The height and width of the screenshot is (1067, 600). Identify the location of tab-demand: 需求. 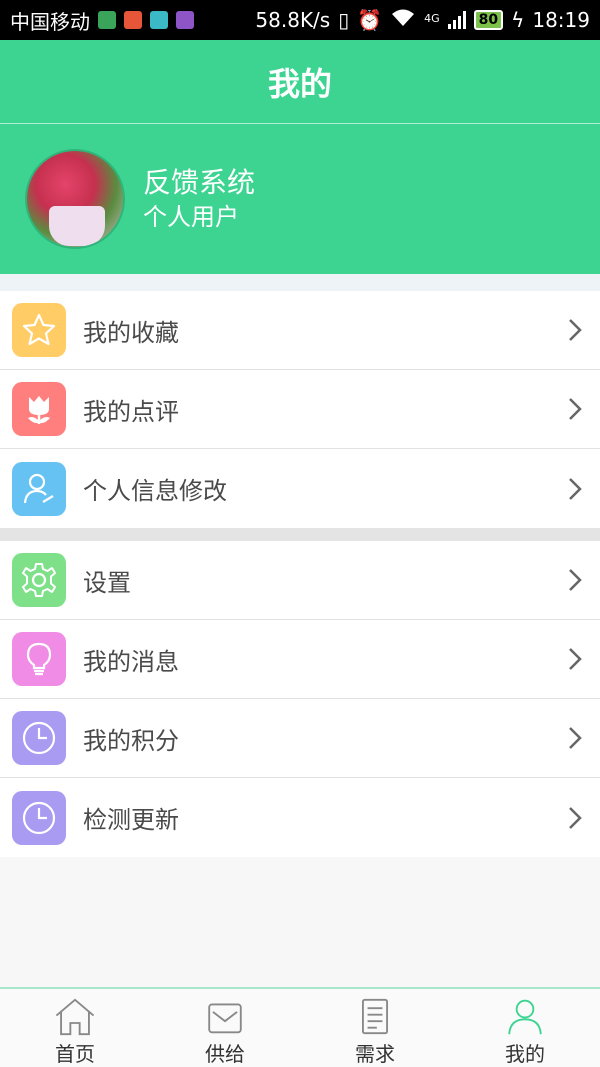
(375, 1028).